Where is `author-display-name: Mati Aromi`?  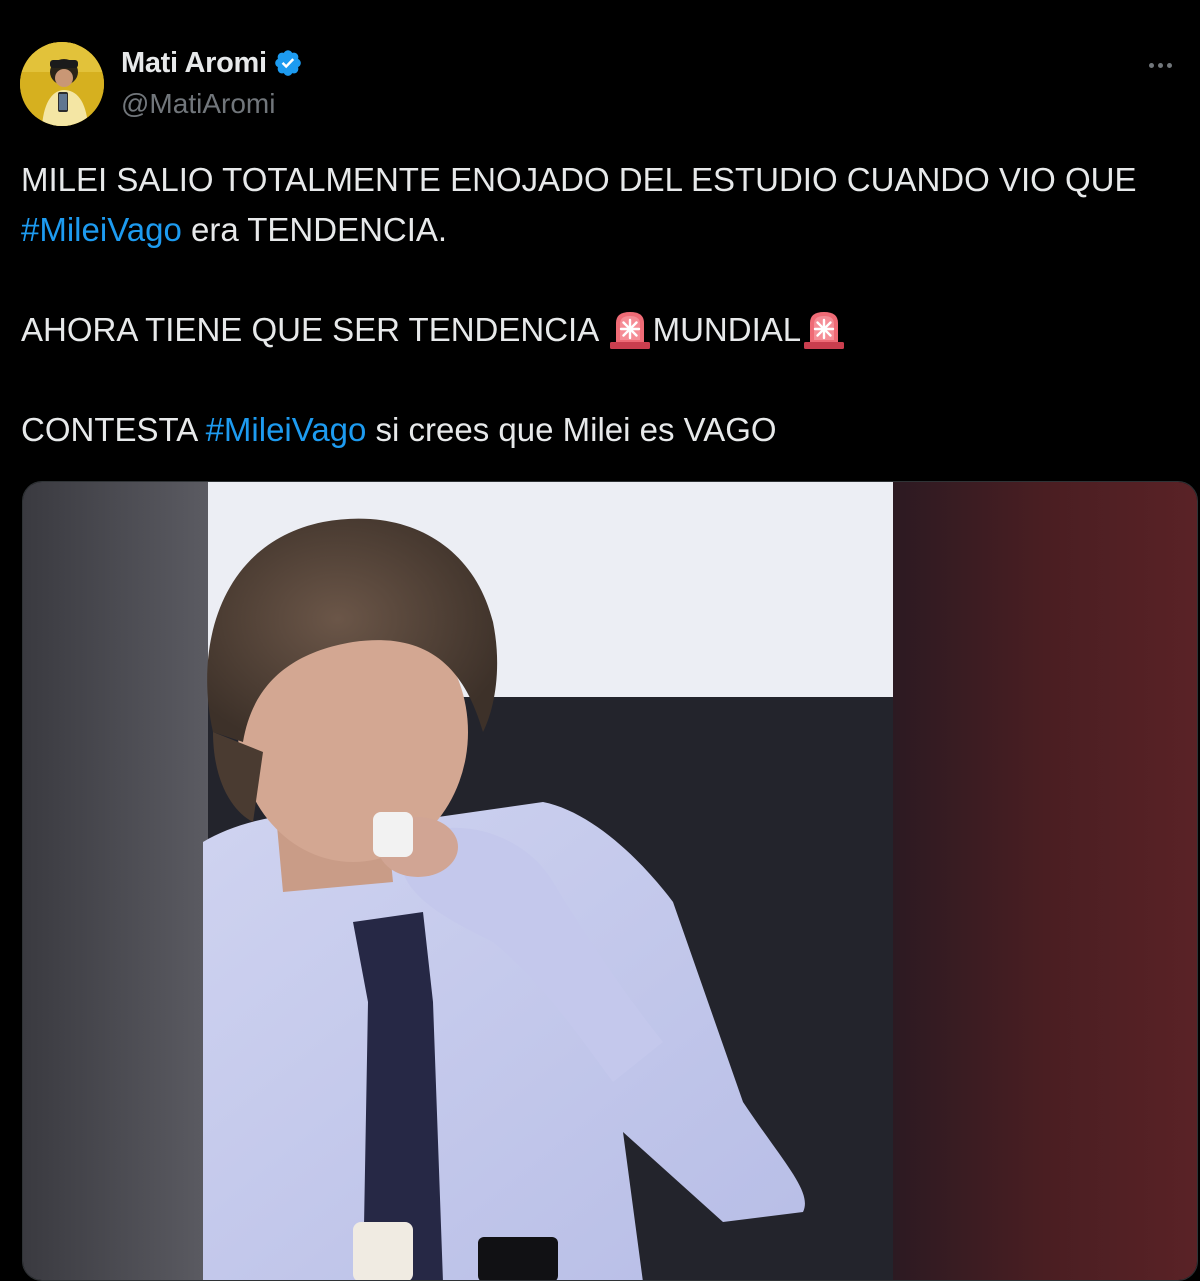 author-display-name: Mati Aromi is located at coordinates (194, 63).